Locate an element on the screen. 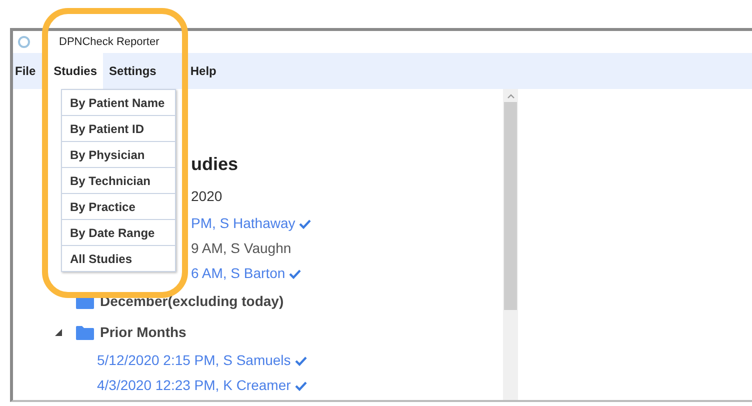 Image resolution: width=752 pixels, height=406 pixels. study-entry: 6 AM, S Barton is located at coordinates (238, 273).